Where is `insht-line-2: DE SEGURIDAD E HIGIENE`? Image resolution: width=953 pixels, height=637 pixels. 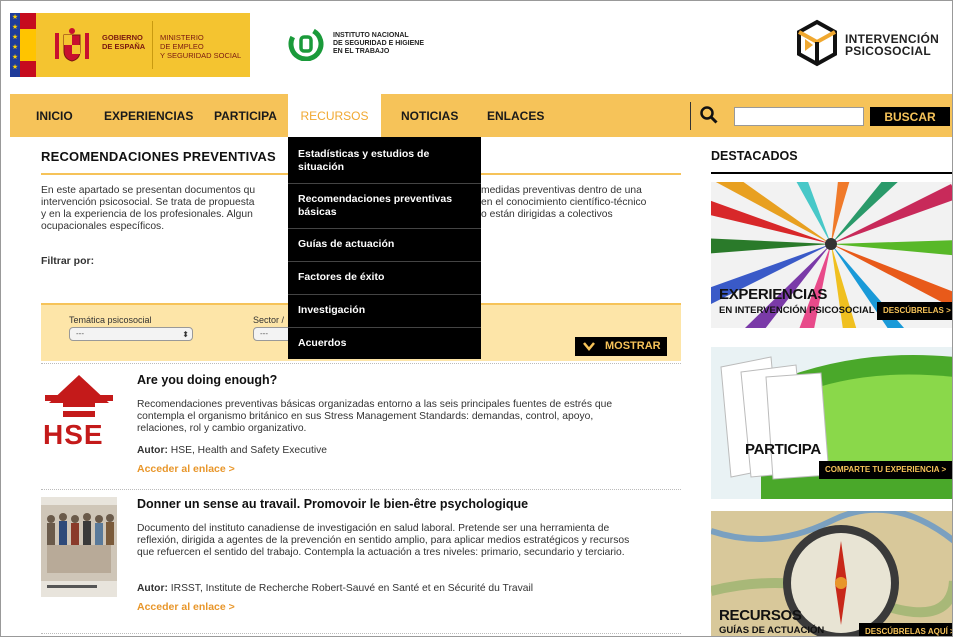 insht-line-2: DE SEGURIDAD E HIGIENE is located at coordinates (379, 43).